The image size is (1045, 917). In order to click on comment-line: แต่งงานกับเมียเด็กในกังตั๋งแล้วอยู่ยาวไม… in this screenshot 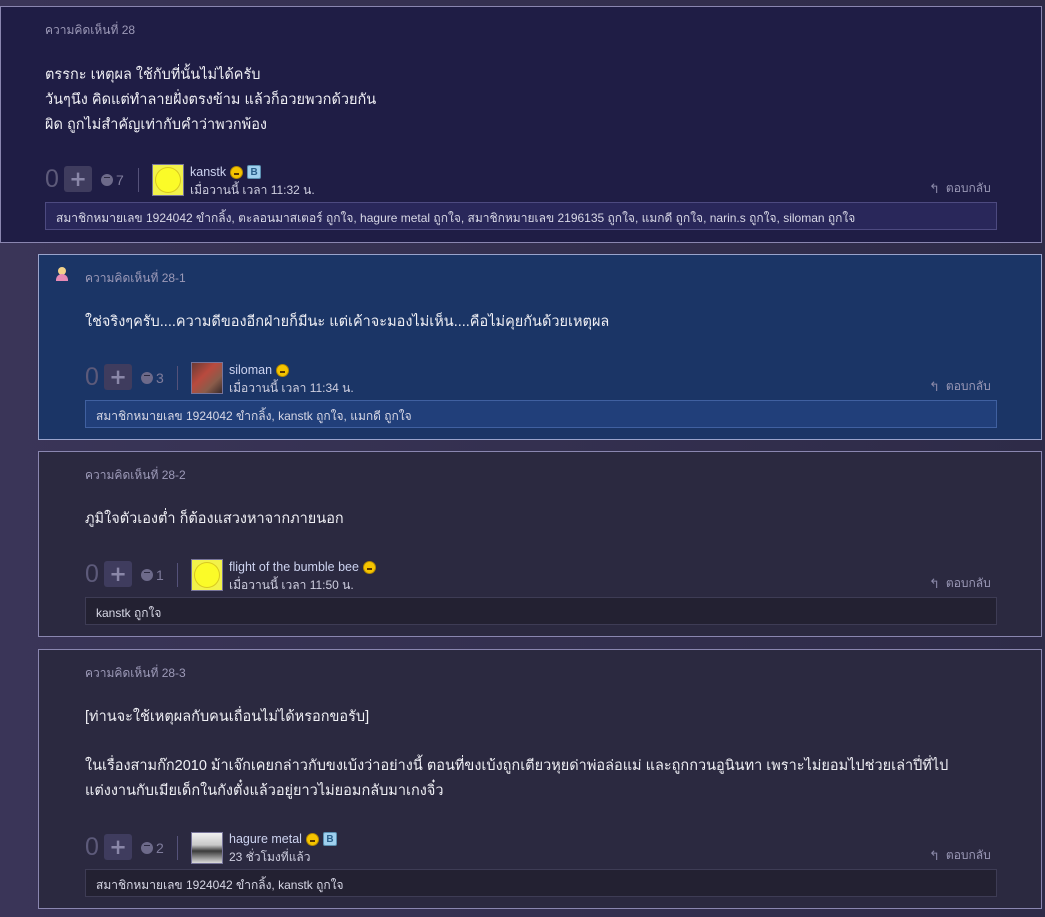, I will do `click(264, 791)`.